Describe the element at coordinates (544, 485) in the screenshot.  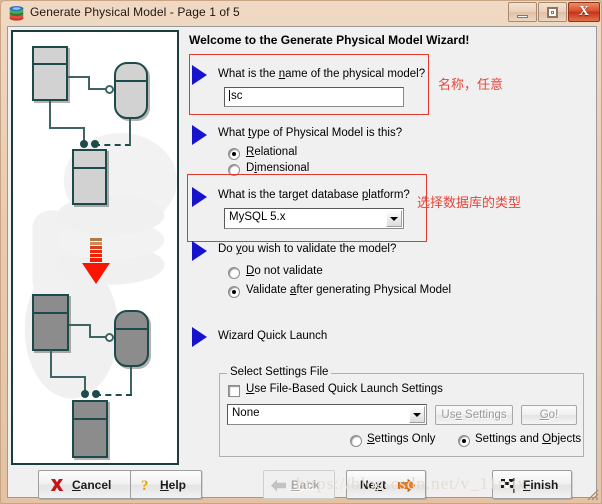
I see `finish-post: inish` at that location.